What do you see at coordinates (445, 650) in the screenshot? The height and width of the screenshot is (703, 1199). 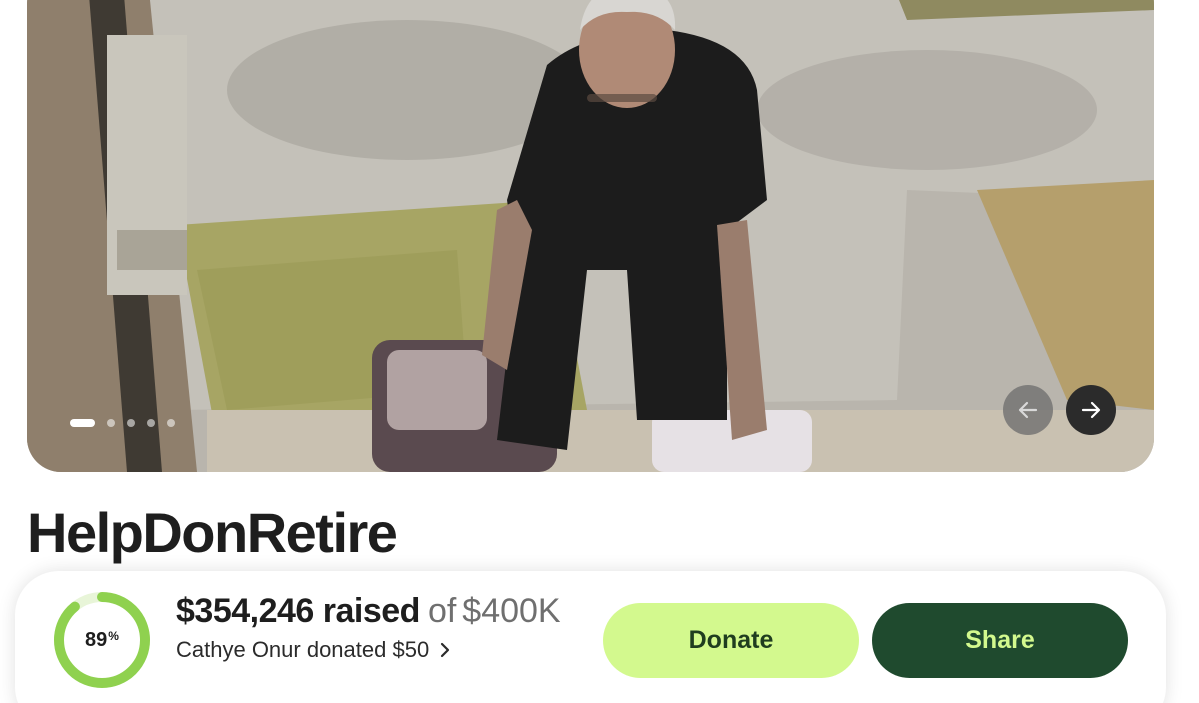 I see `chevron-right-icon` at bounding box center [445, 650].